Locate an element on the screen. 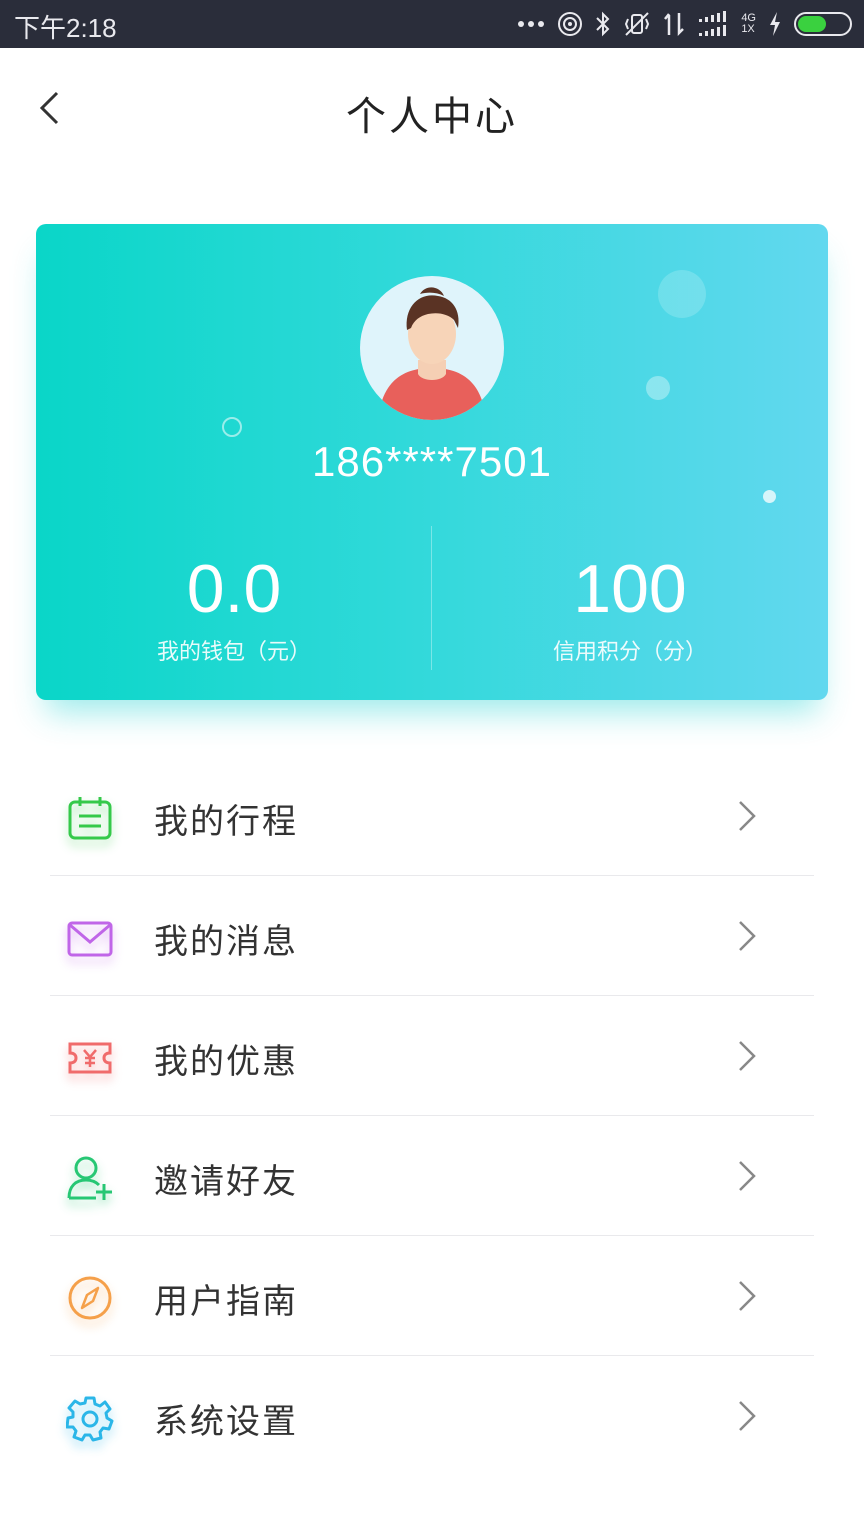 The height and width of the screenshot is (1536, 864). wallet-stat: 0.0 我的钱包（元） is located at coordinates (234, 606).